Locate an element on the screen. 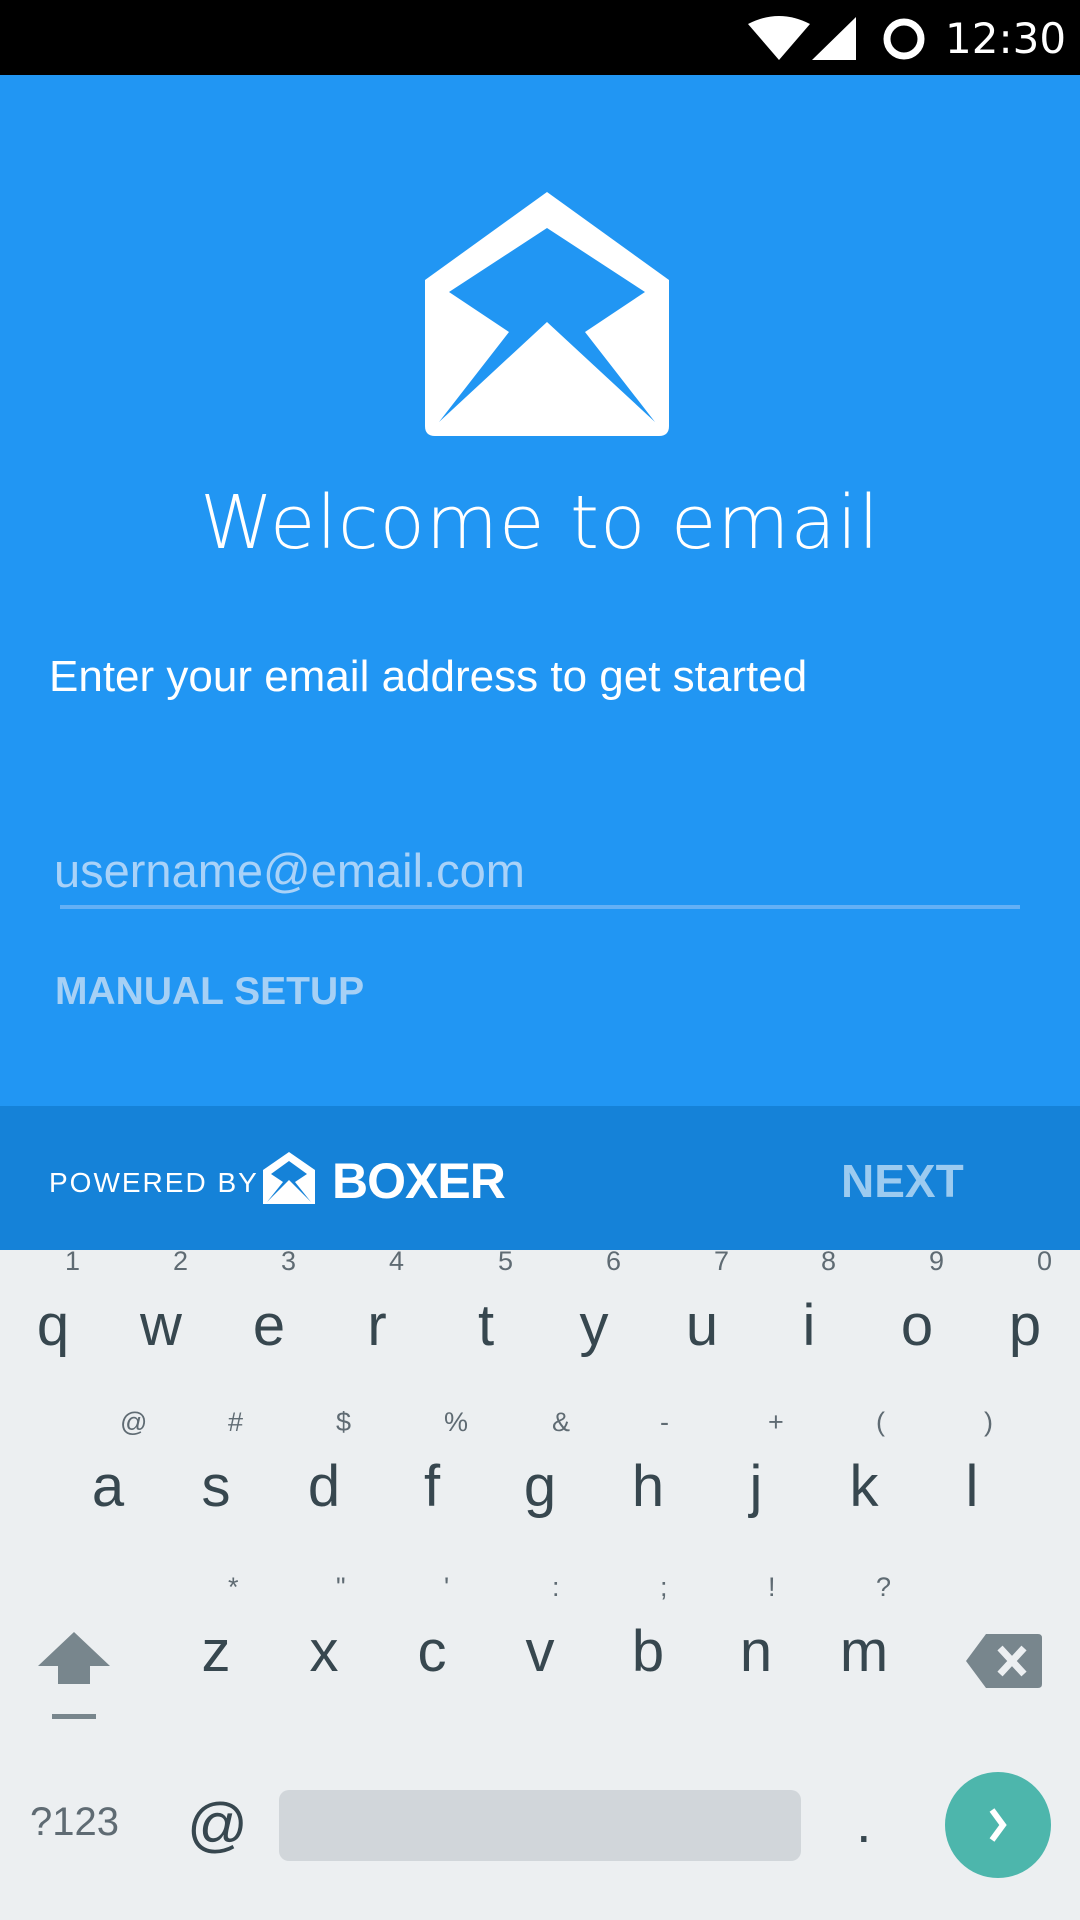 The width and height of the screenshot is (1080, 1920). symbols-key: ?123 is located at coordinates (74, 1822).